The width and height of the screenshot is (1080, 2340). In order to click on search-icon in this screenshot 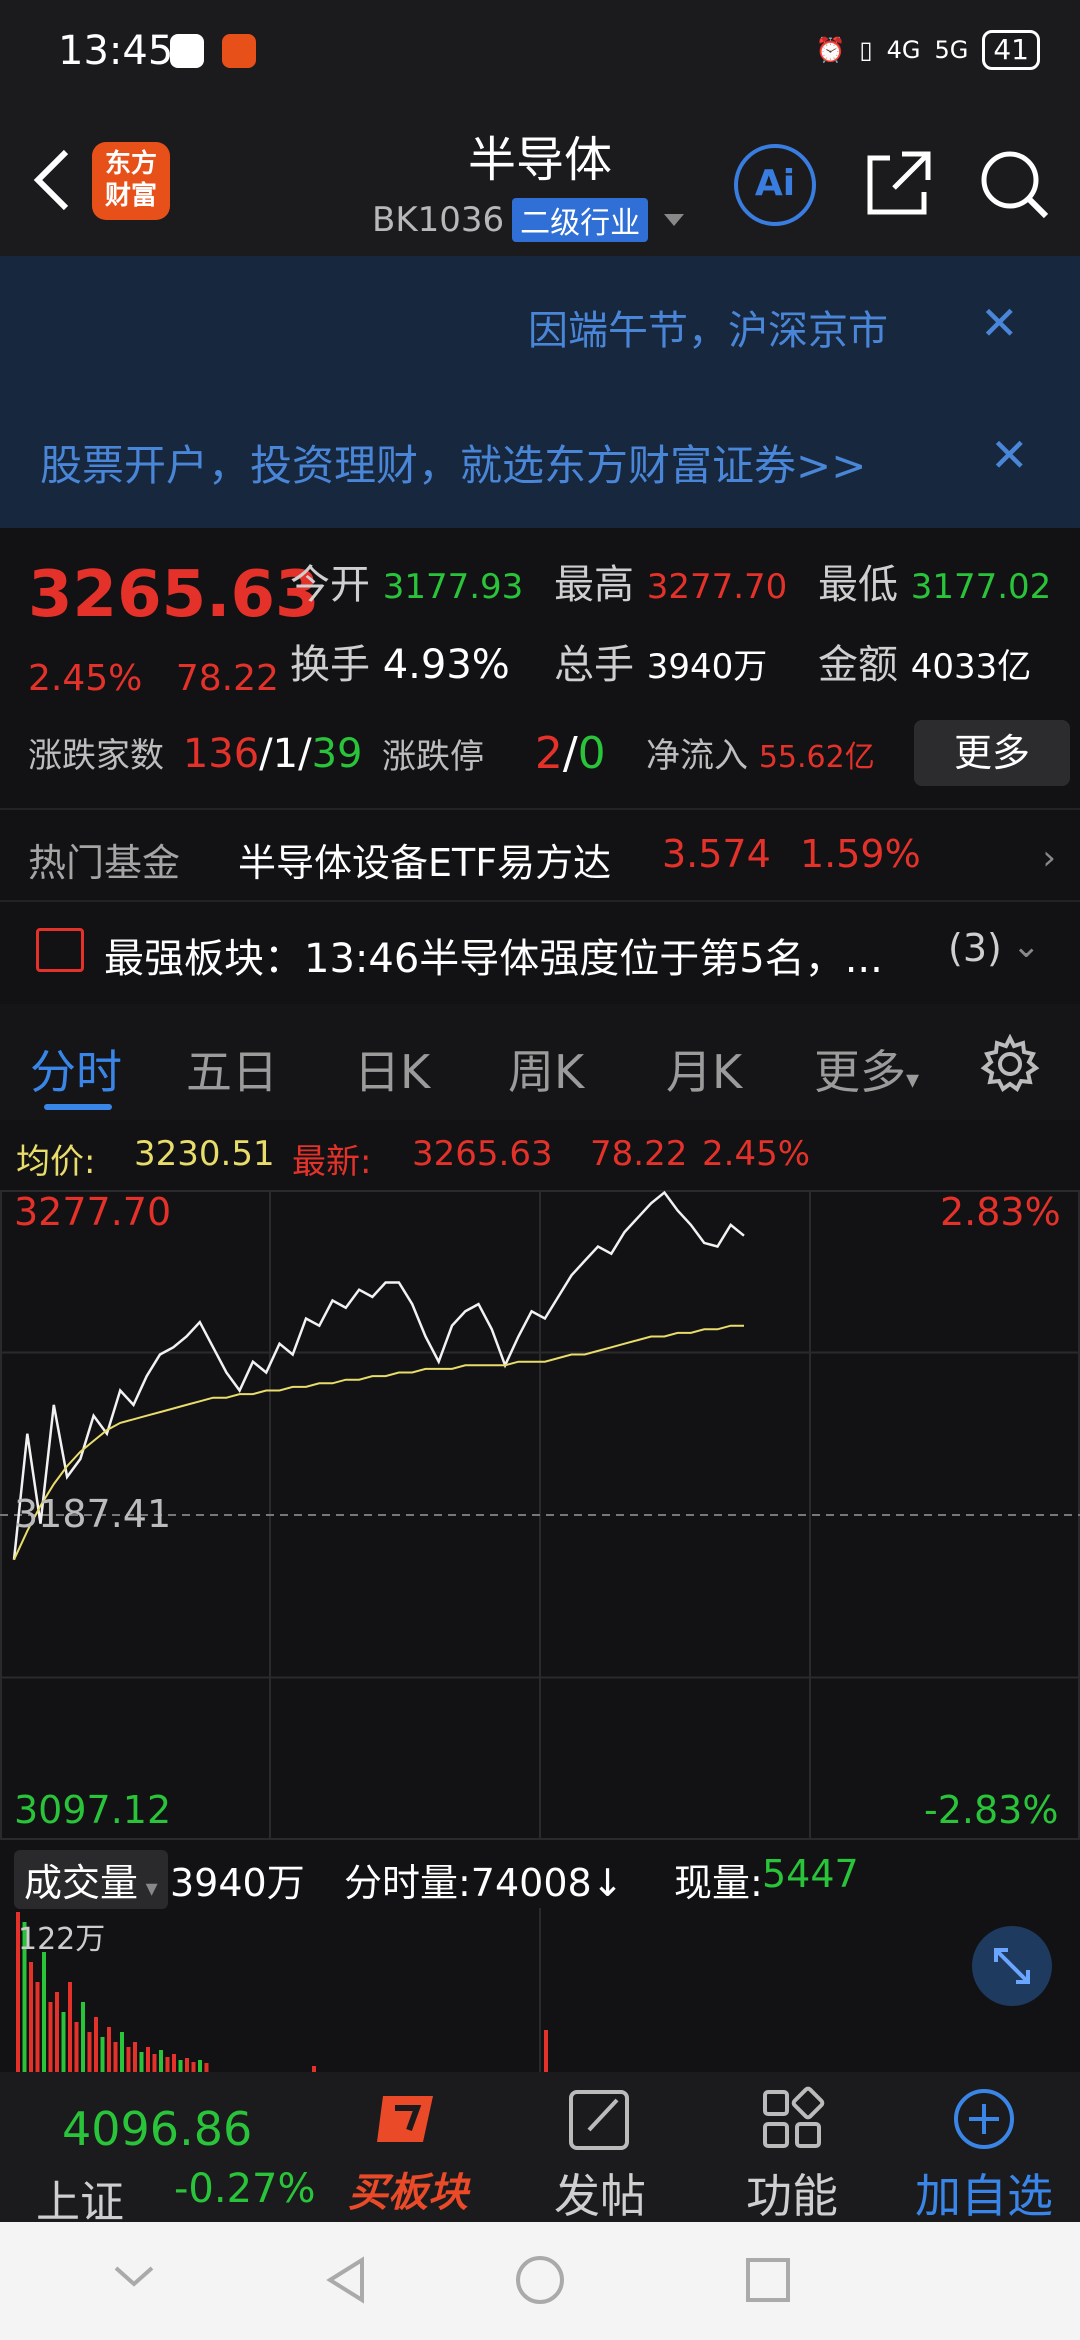, I will do `click(1014, 184)`.